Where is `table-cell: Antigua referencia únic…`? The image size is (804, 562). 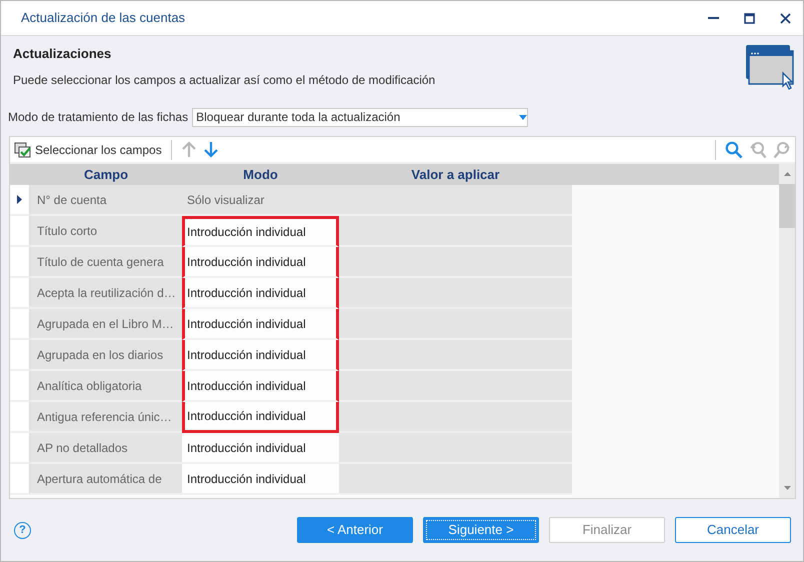
table-cell: Antigua referencia únic… is located at coordinates (106, 417).